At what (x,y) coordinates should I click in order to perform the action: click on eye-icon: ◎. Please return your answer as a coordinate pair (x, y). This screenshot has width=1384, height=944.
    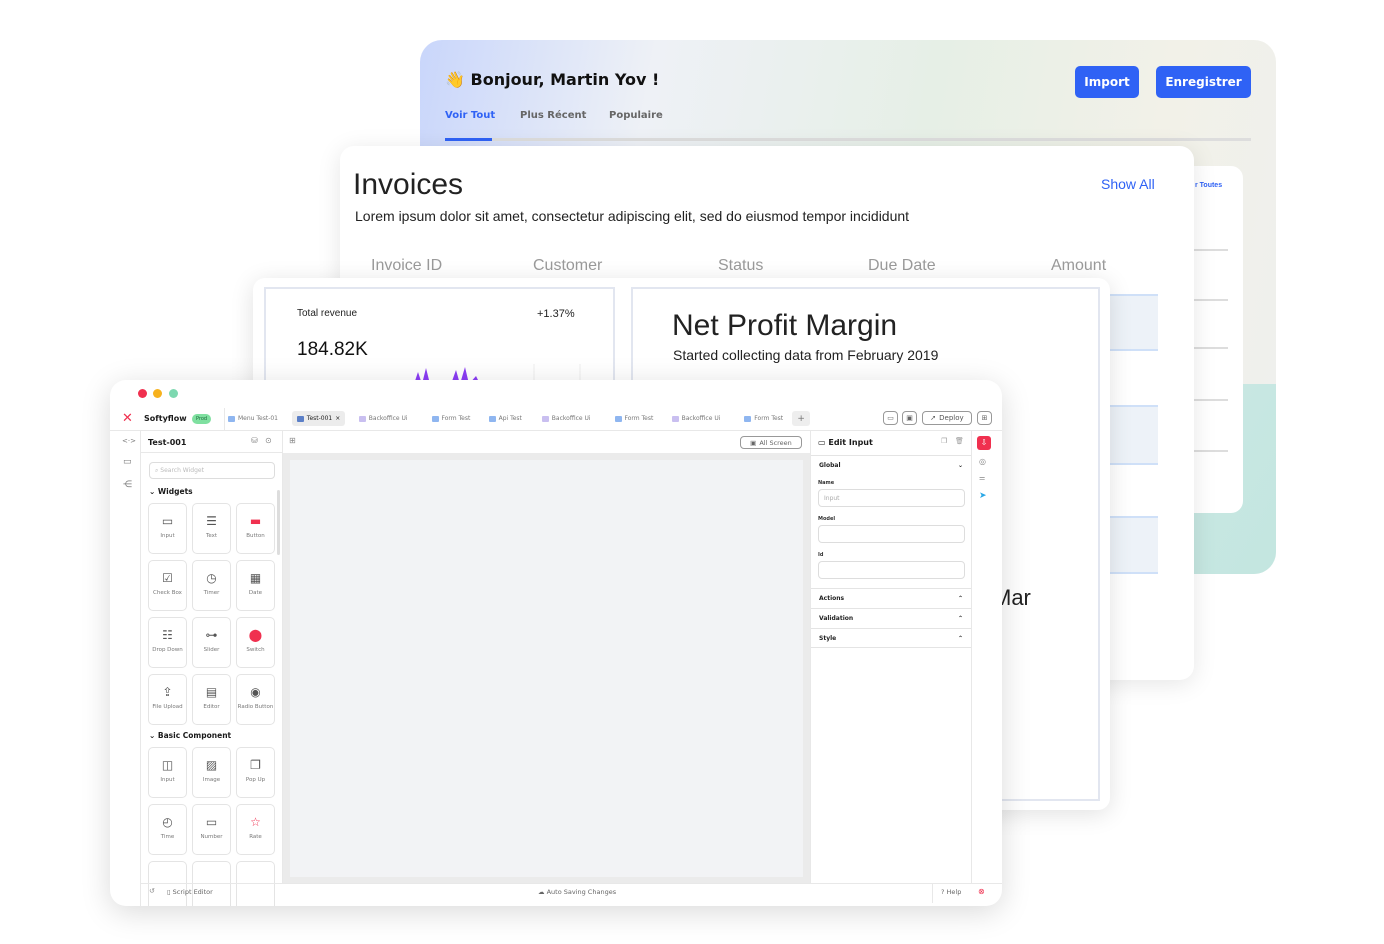
    Looking at the image, I should click on (982, 461).